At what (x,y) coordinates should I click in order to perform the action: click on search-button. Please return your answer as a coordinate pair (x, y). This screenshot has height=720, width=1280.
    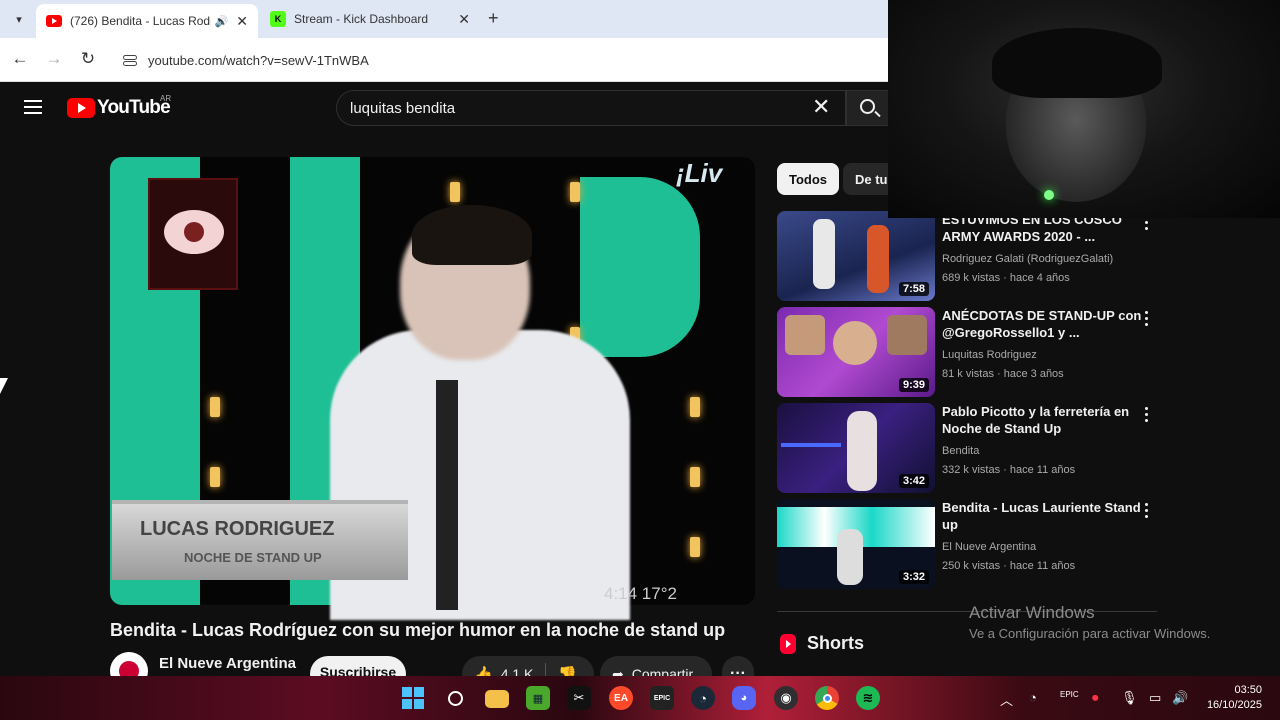
    Looking at the image, I should click on (868, 108).